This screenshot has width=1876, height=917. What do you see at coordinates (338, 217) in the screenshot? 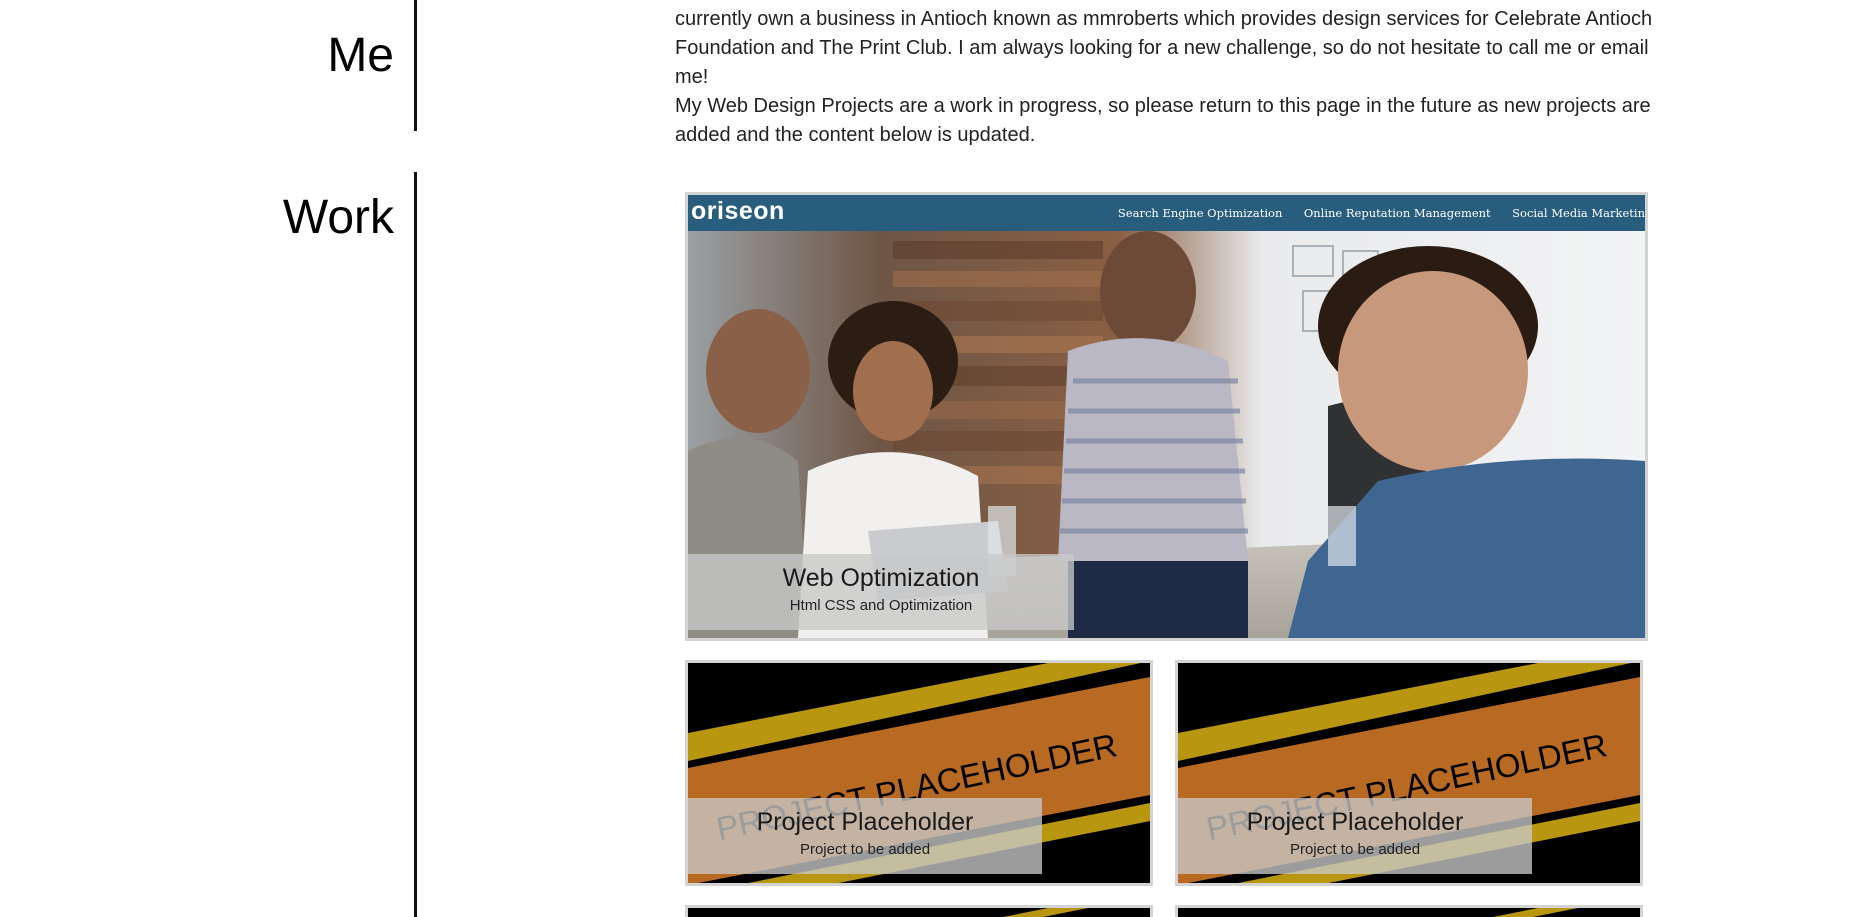
I see `section-title-work: Work` at bounding box center [338, 217].